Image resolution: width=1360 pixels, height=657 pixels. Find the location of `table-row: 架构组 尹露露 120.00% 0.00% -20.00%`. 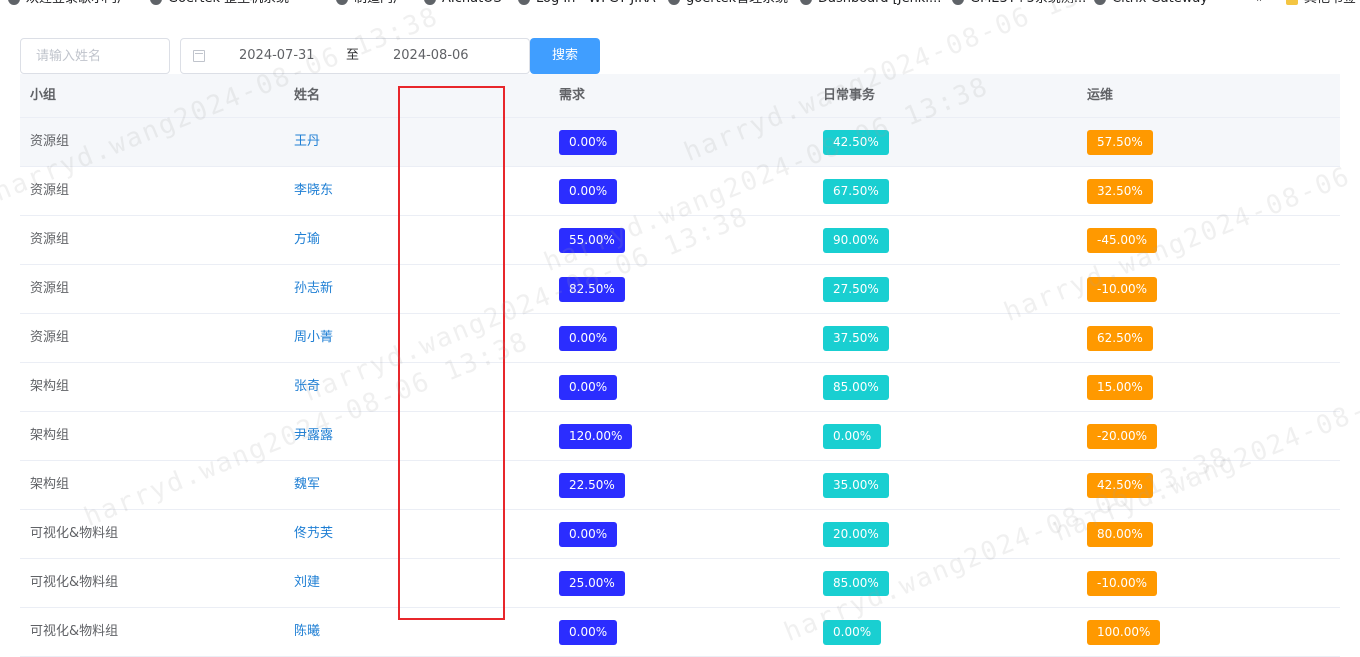

table-row: 架构组 尹露露 120.00% 0.00% -20.00% is located at coordinates (680, 436).